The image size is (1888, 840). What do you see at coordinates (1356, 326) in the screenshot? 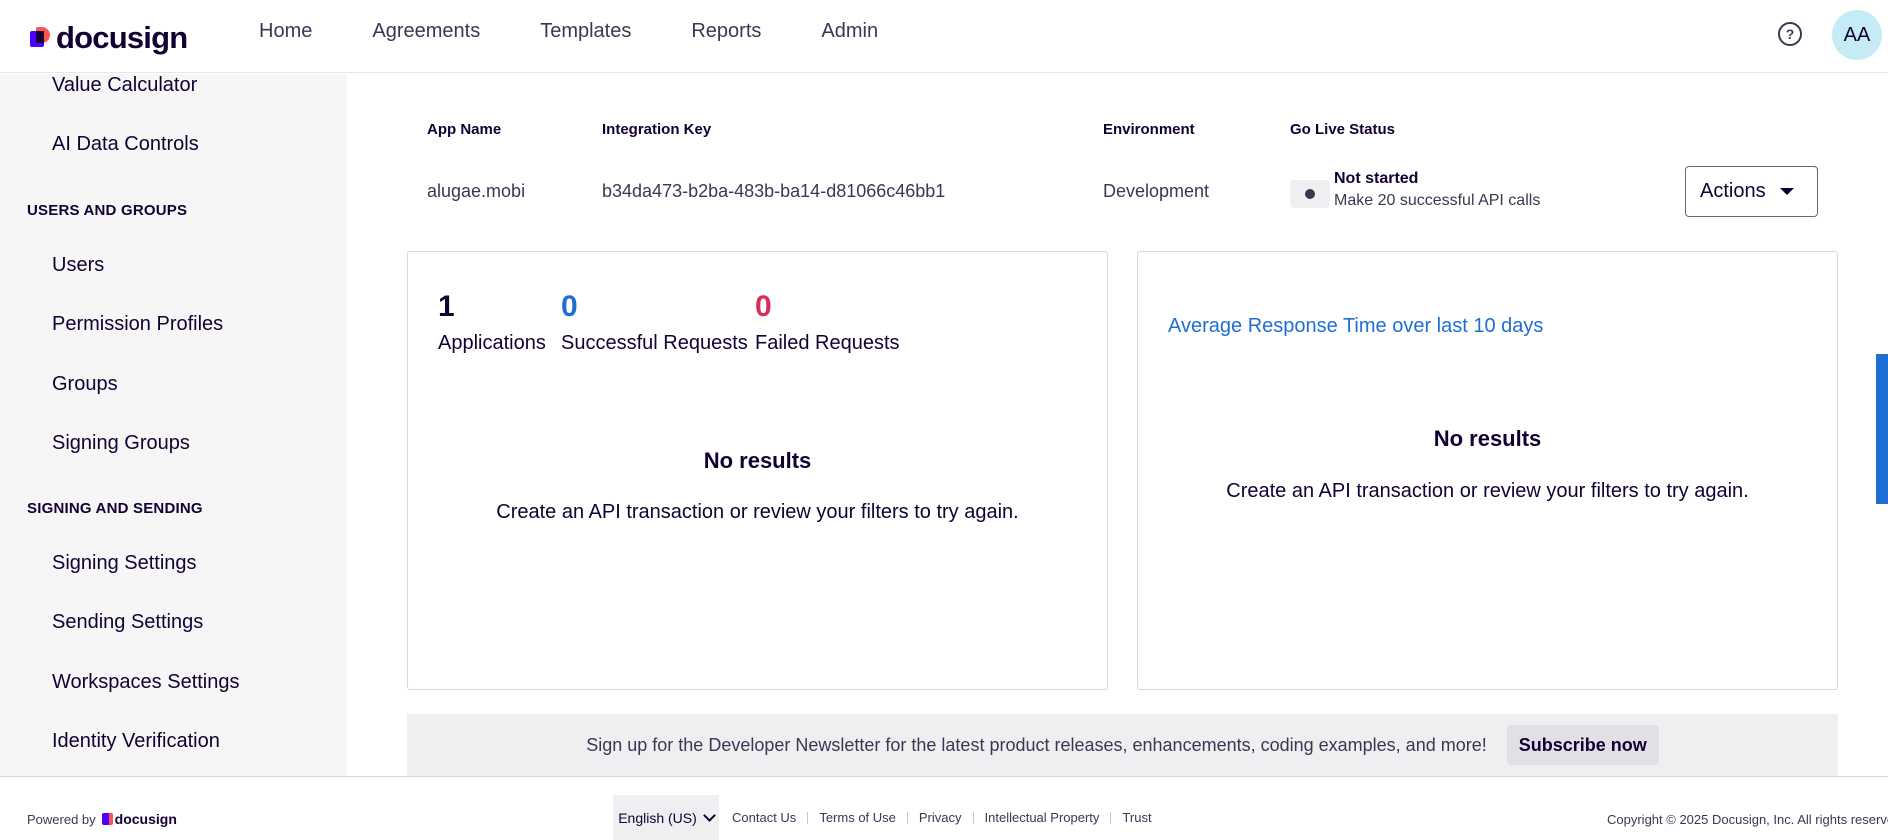
I see `response-time-title: Average Response Time over last 10 days` at bounding box center [1356, 326].